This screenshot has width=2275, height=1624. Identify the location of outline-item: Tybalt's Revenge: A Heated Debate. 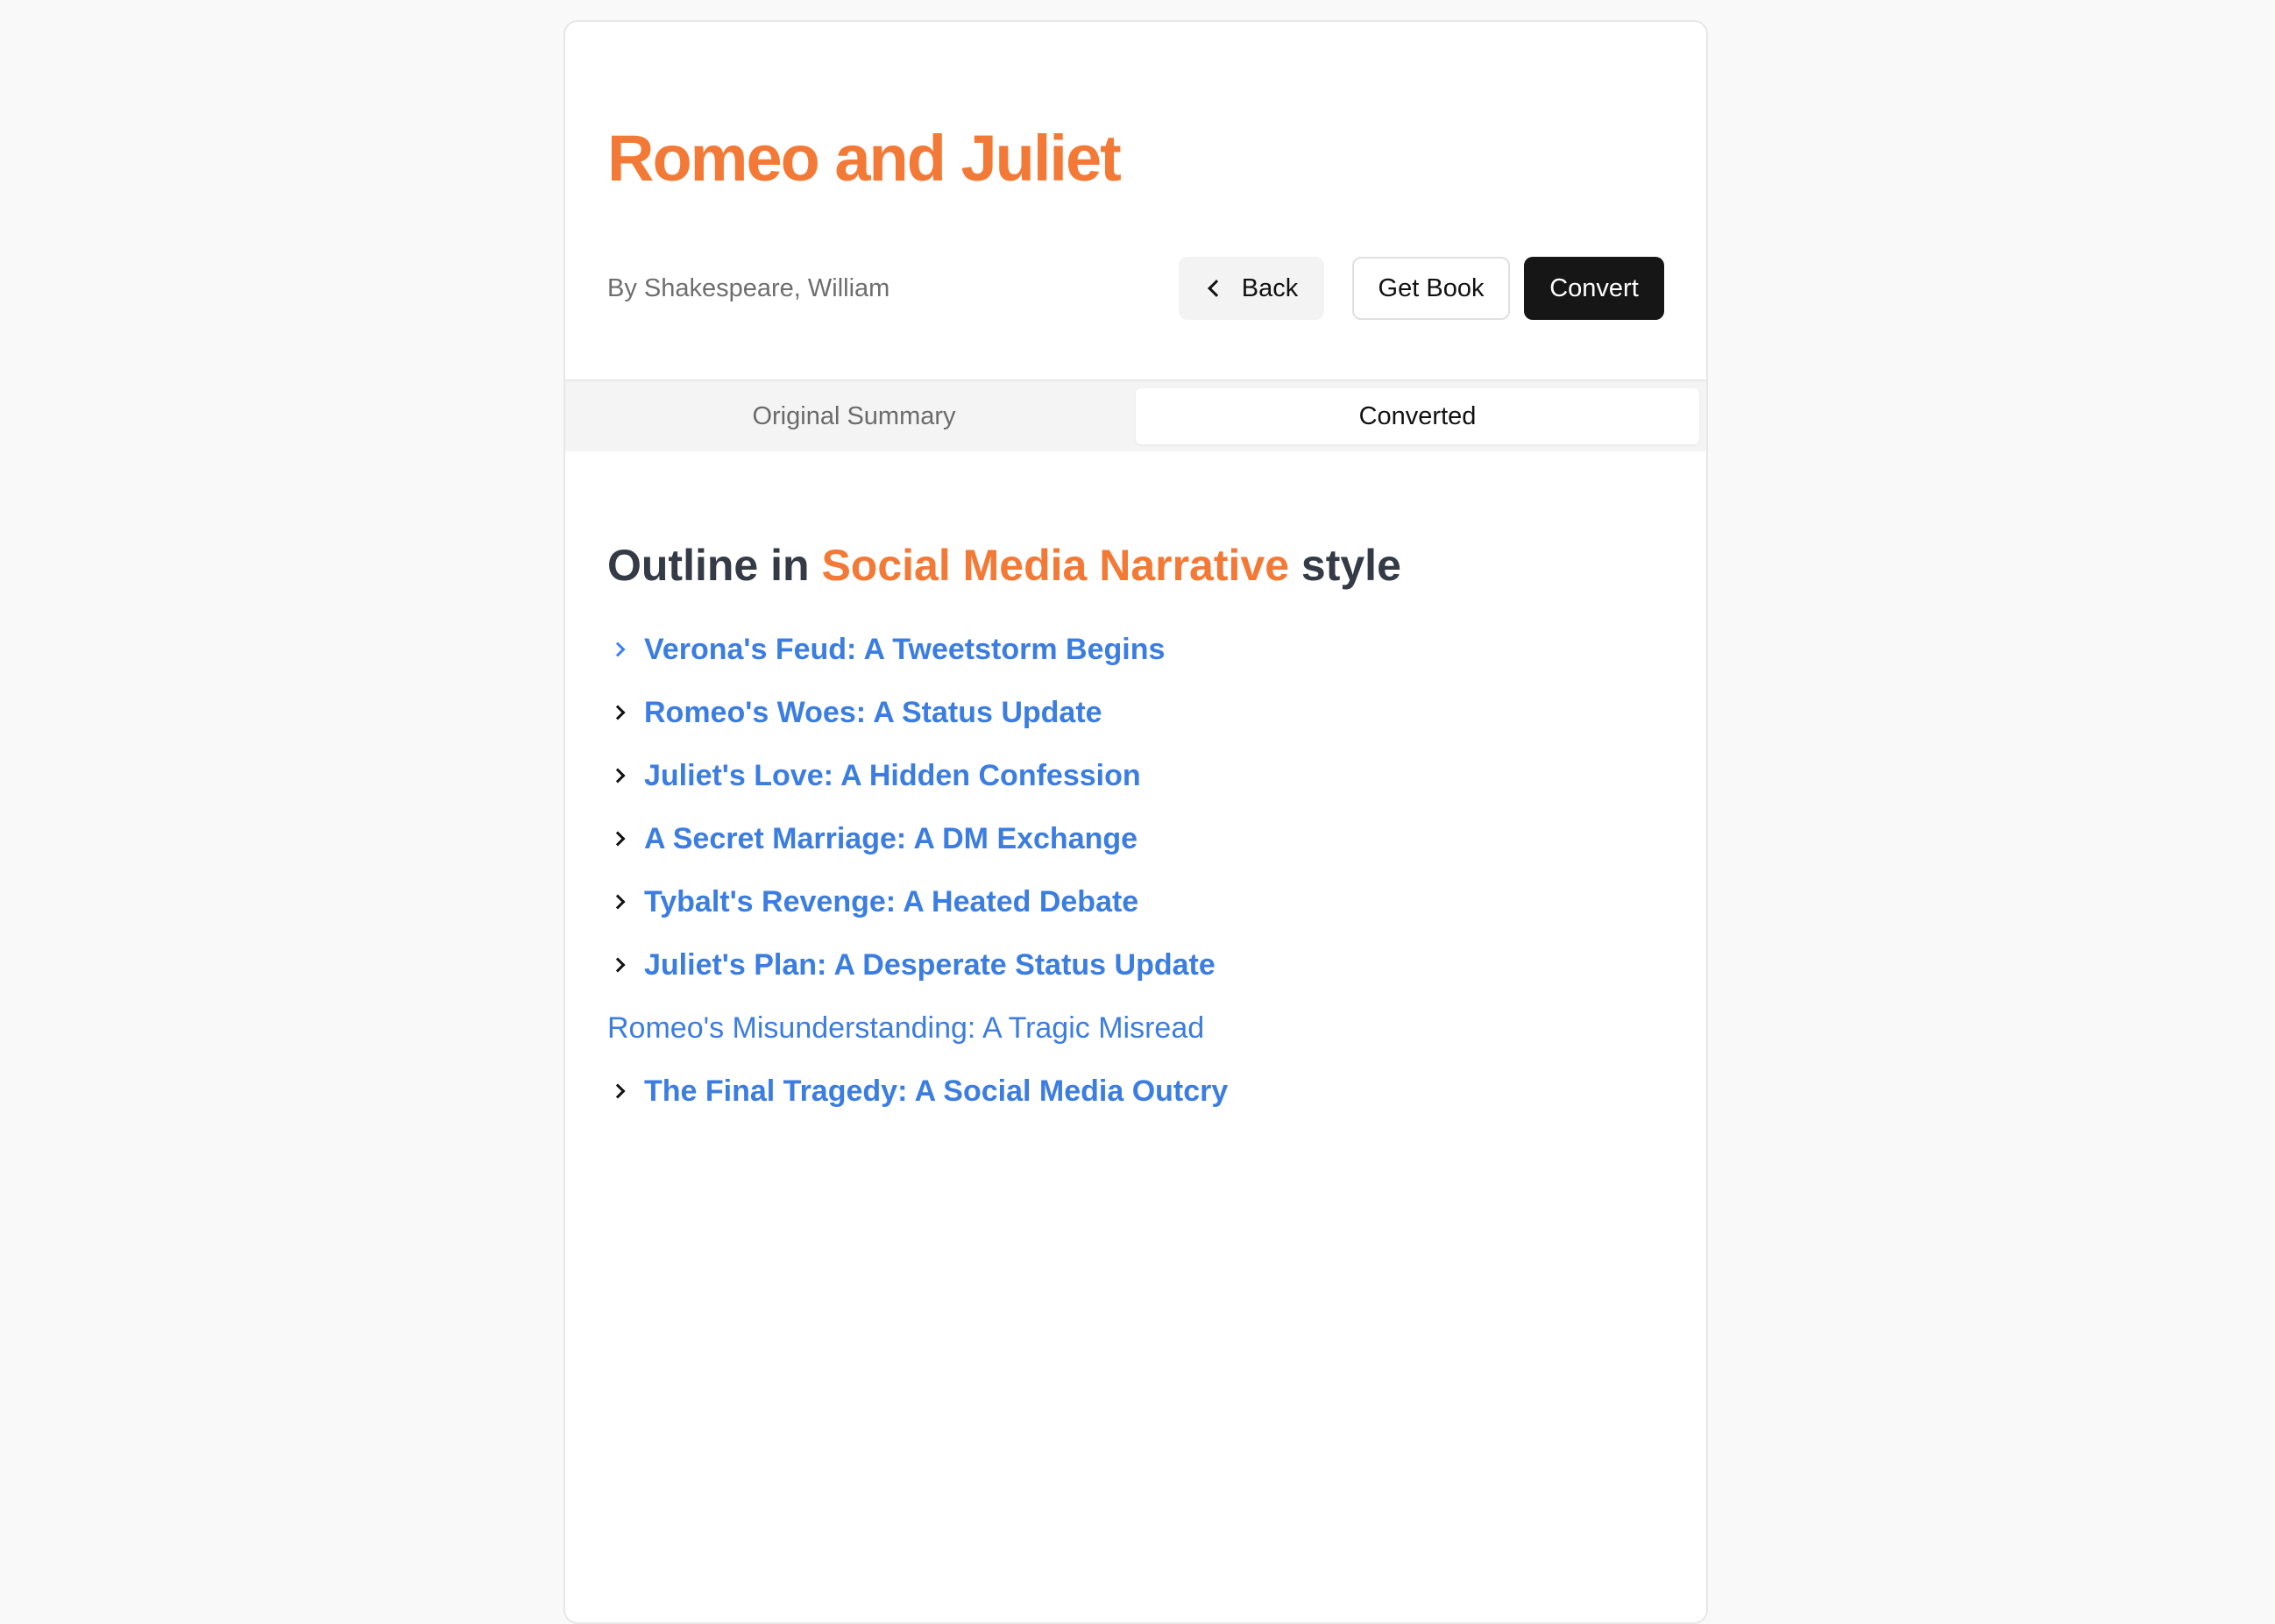
(1135, 901).